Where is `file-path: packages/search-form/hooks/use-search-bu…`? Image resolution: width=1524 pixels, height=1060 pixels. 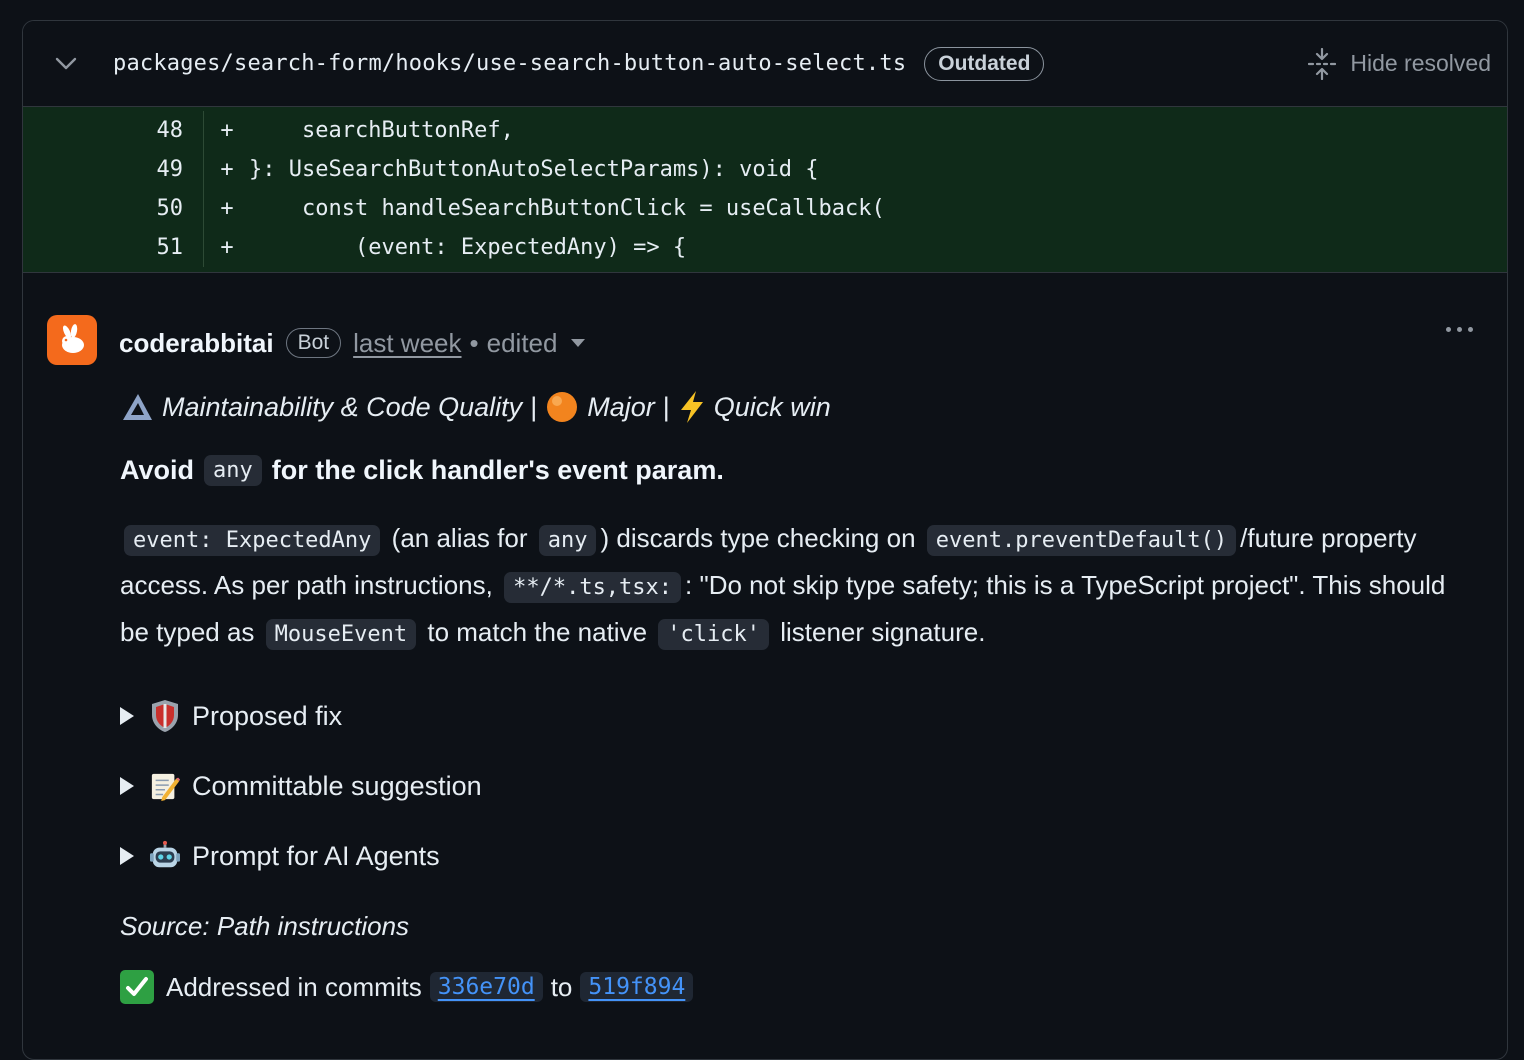 file-path: packages/search-form/hooks/use-search-bu… is located at coordinates (509, 63).